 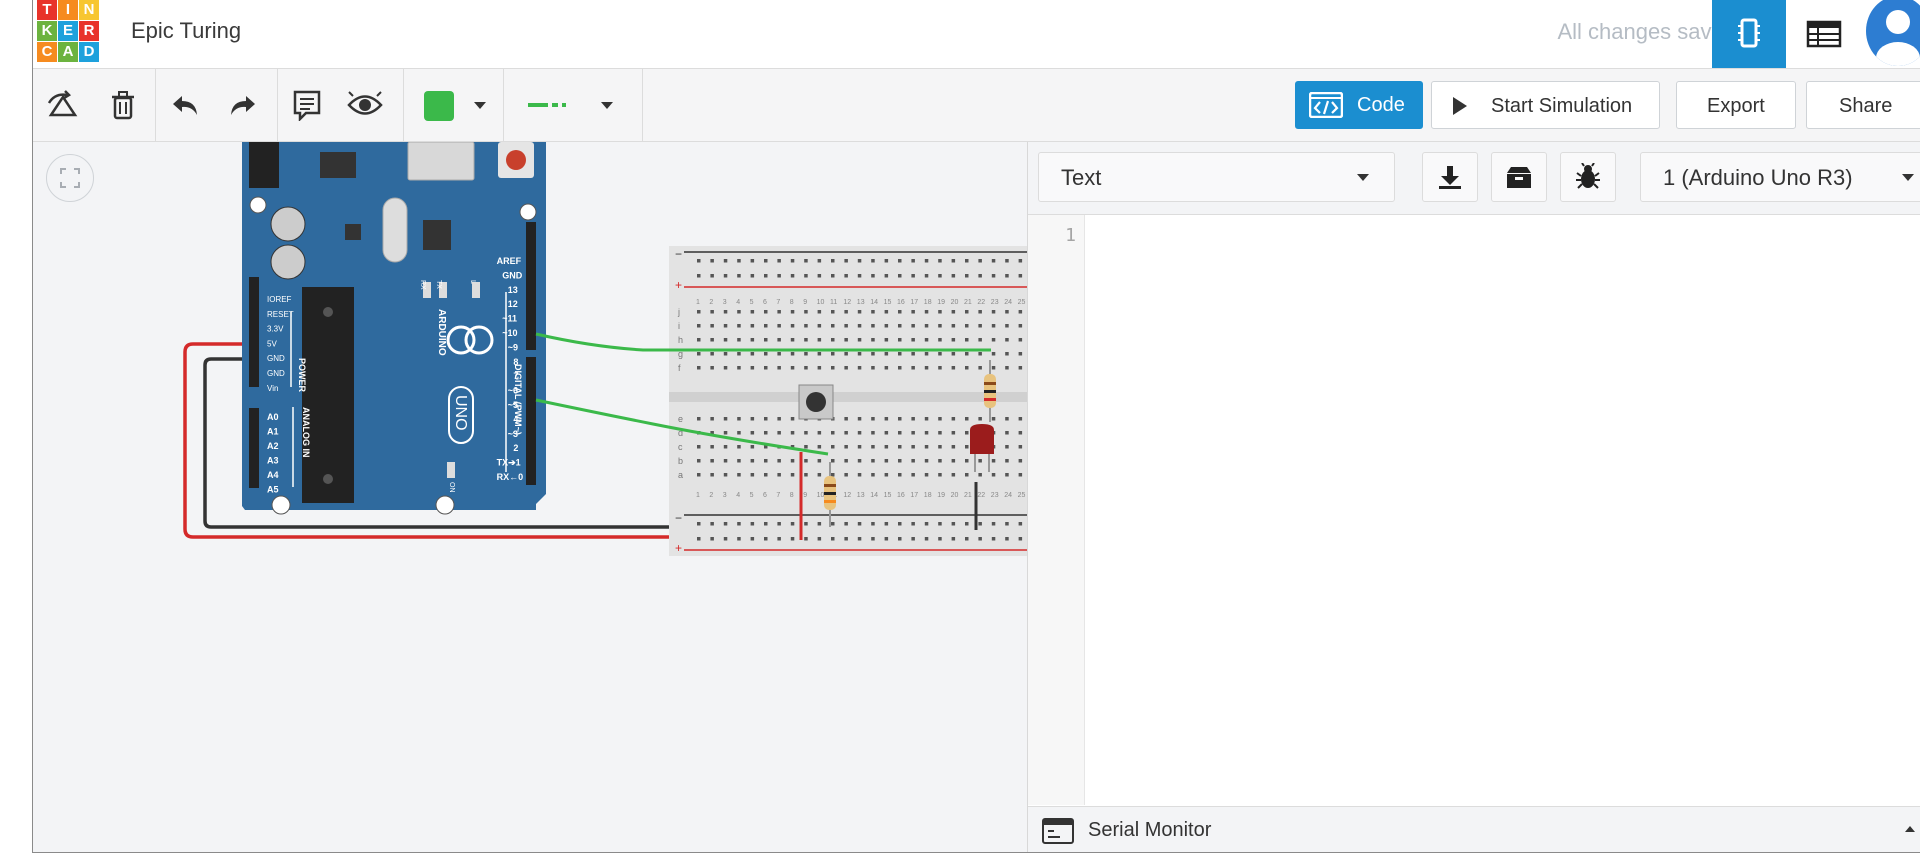 I want to click on download-icon, so click(x=1450, y=177).